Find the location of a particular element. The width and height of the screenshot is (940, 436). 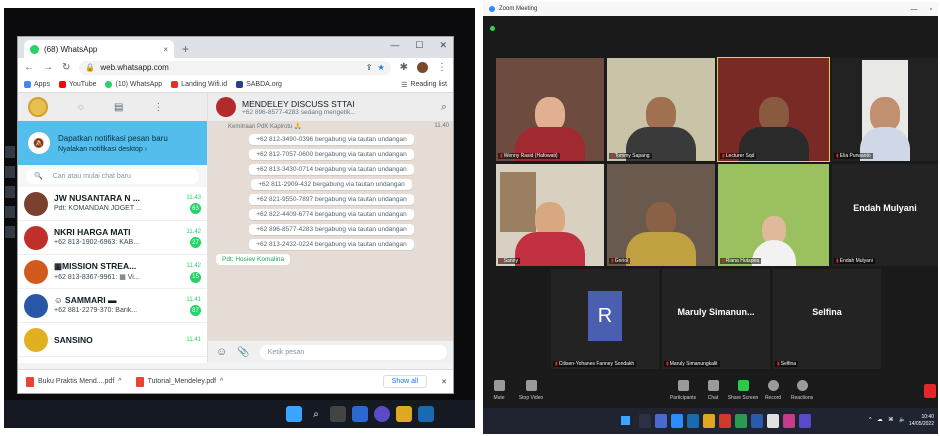

excel-icon is located at coordinates (741, 421).